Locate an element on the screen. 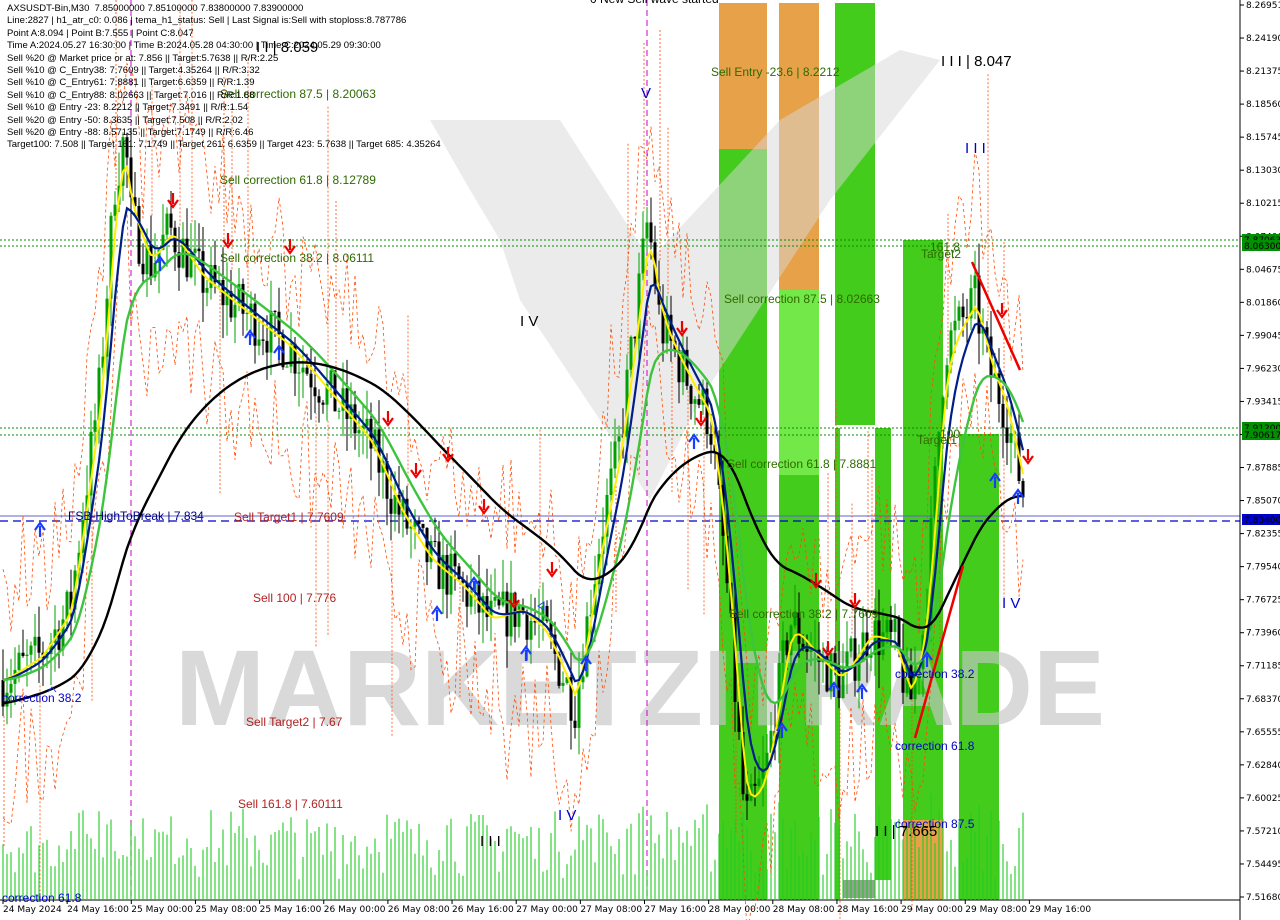 Image resolution: width=1280 pixels, height=920 pixels. y-tick-label: 8.04675 is located at coordinates (1263, 270).